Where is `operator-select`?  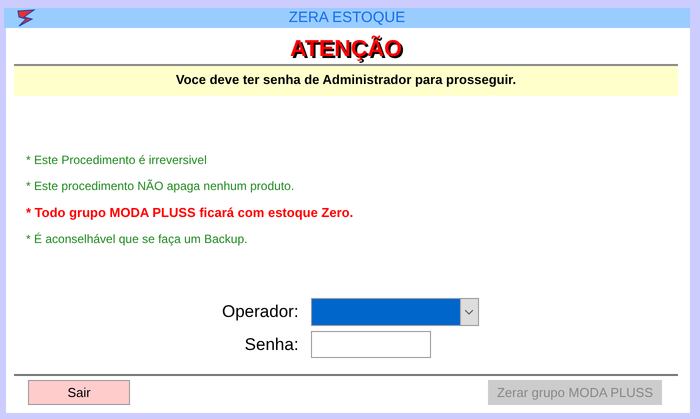
operator-select is located at coordinates (394, 312).